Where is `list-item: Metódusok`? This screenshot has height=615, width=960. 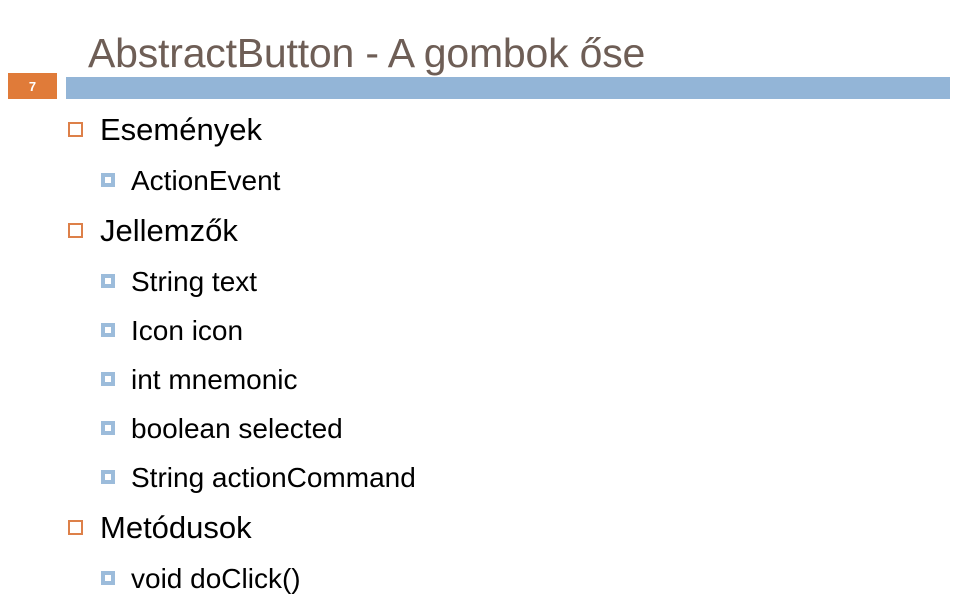
list-item: Metódusok is located at coordinates (480, 532).